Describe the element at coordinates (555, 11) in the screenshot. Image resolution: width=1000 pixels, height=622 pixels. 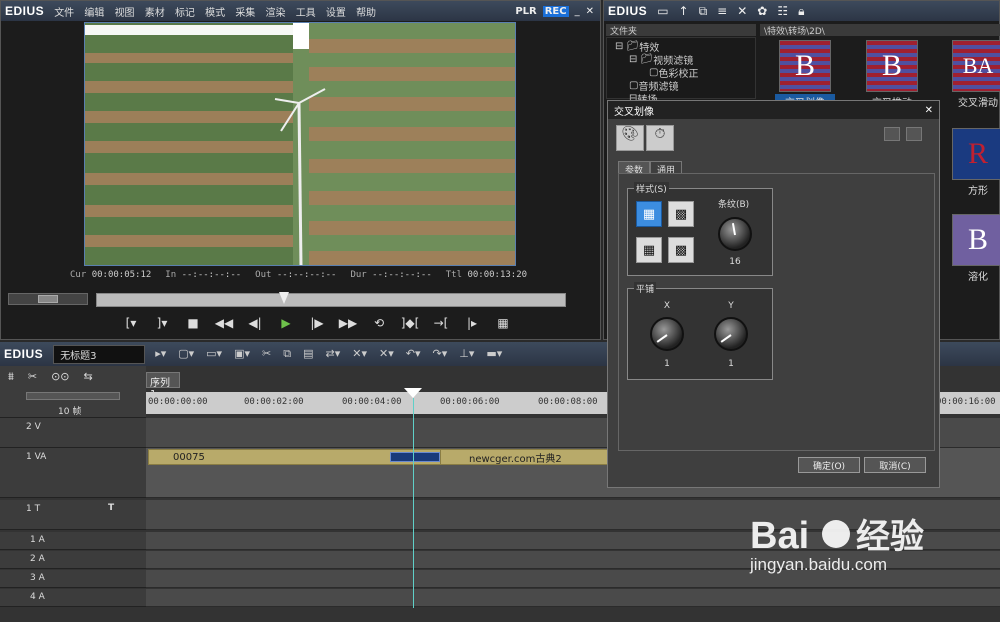
I see `rec-label: REC` at that location.